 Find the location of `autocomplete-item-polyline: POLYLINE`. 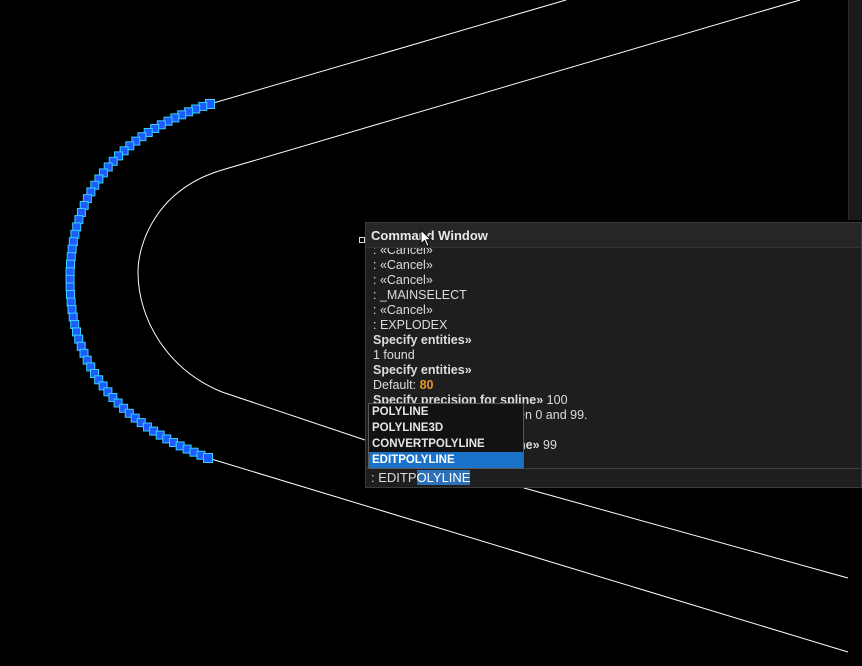

autocomplete-item-polyline: POLYLINE is located at coordinates (446, 412).